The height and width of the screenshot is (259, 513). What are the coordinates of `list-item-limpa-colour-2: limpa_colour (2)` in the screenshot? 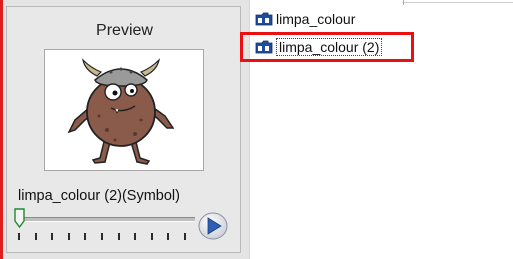 It's located at (327, 47).